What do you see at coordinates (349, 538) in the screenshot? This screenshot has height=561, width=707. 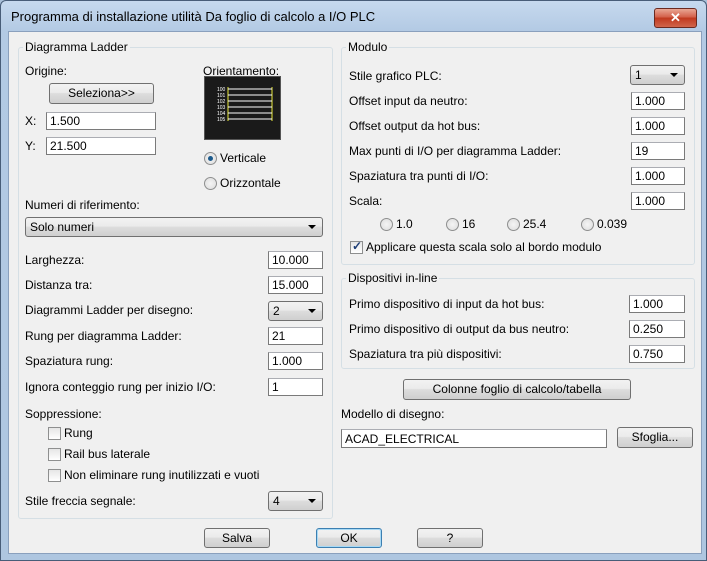 I see `ok-button: OK` at bounding box center [349, 538].